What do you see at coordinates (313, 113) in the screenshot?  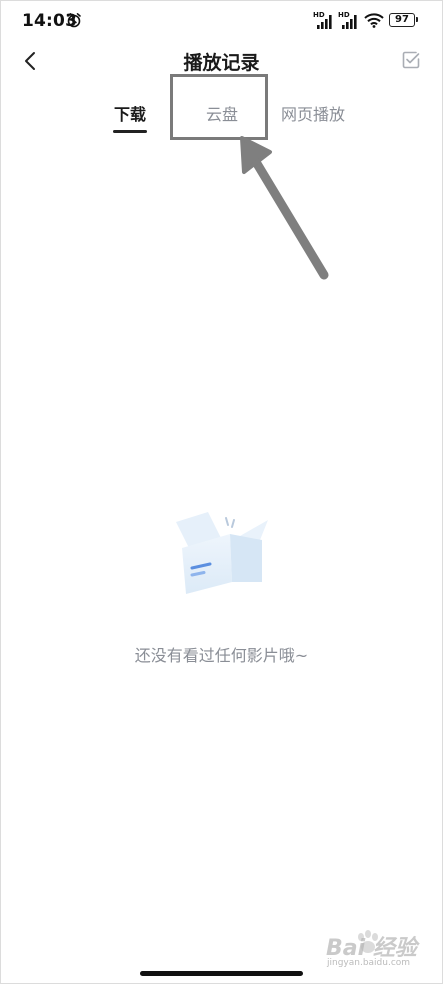 I see `tab-web-playback: 网页播放` at bounding box center [313, 113].